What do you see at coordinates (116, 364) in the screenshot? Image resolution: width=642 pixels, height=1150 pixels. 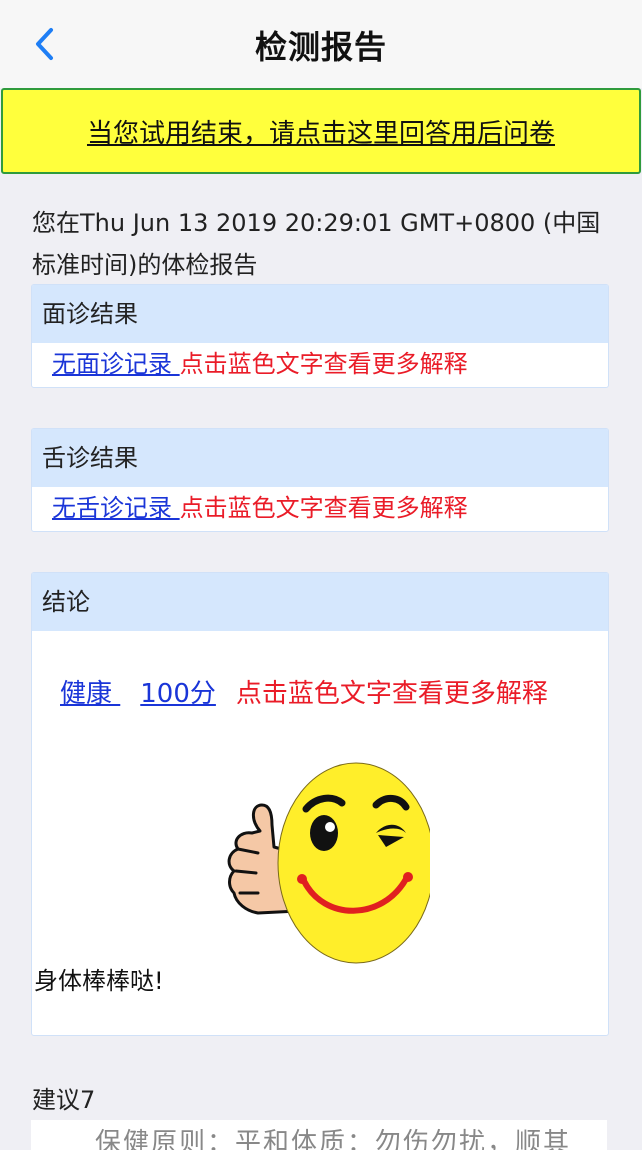 I see `face-diagnosis-link: 无面诊记录` at bounding box center [116, 364].